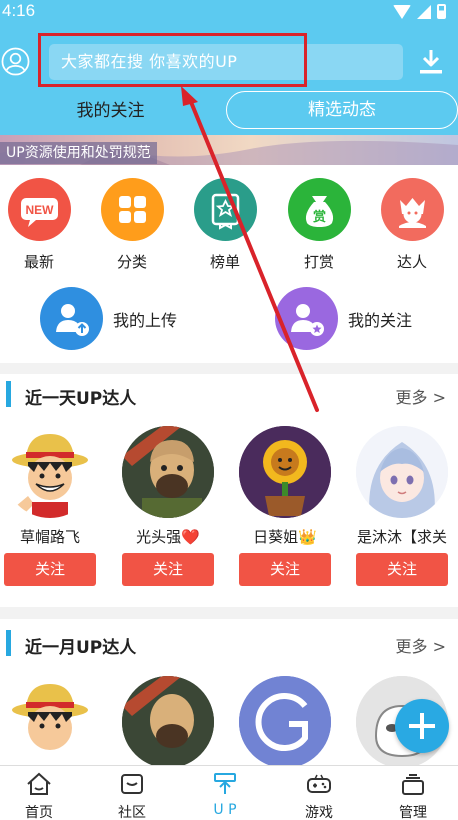 Image resolution: width=458 pixels, height=820 pixels. Describe the element at coordinates (81, 648) in the screenshot. I see `section-title: 近一月UP达人` at that location.